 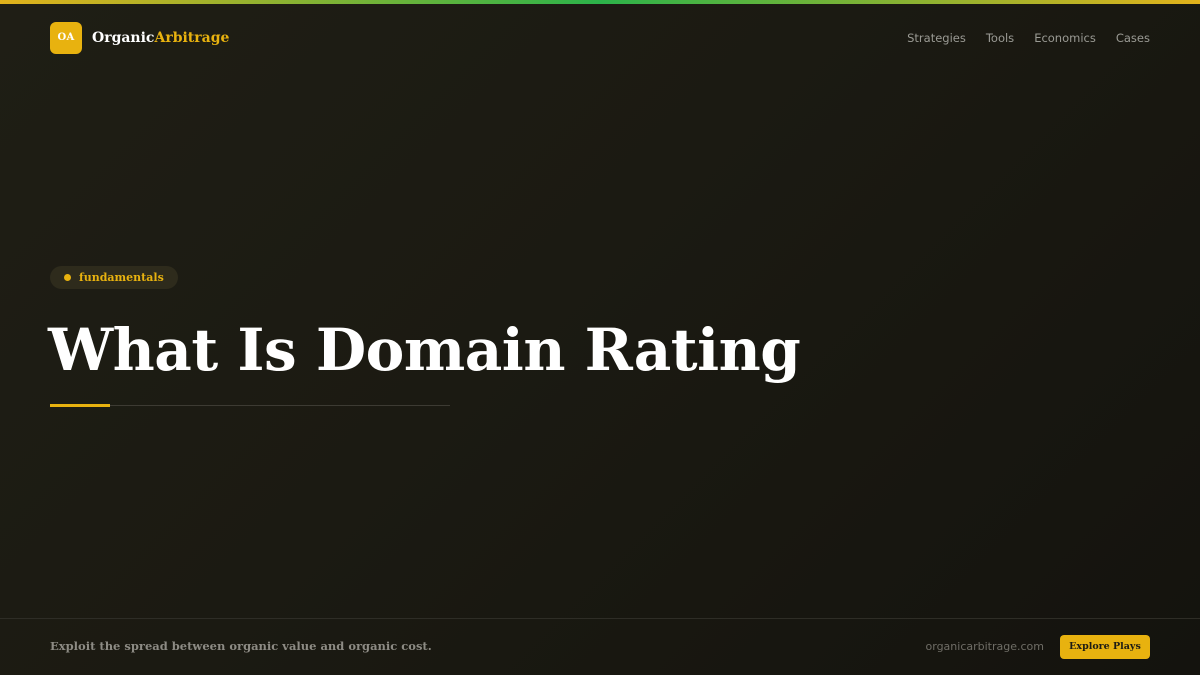 What do you see at coordinates (936, 38) in the screenshot?
I see `nav-link-strategies: Strategies` at bounding box center [936, 38].